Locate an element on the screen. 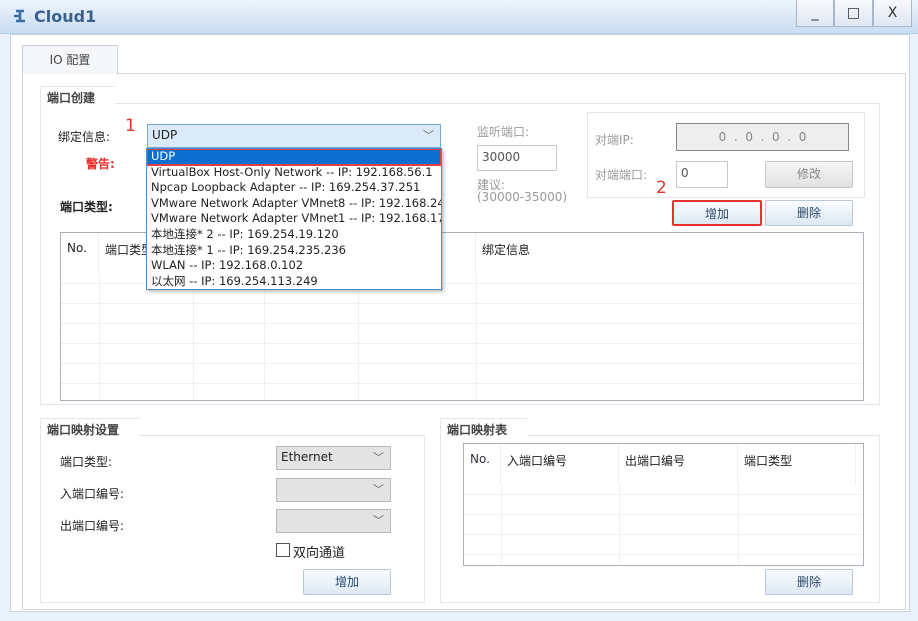 The image size is (918, 621). suggest-range: (30000-35000) is located at coordinates (522, 197).